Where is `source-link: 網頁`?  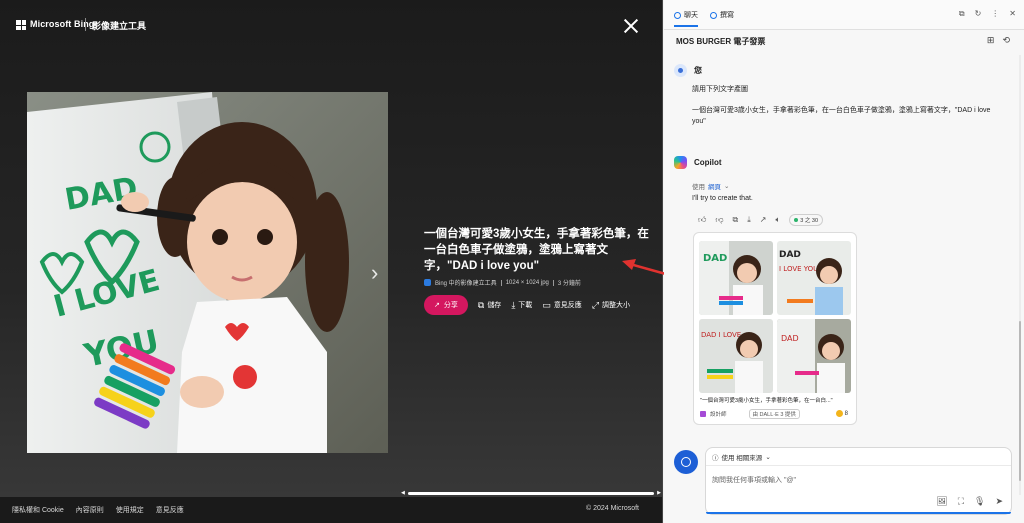
source-link: 網頁 is located at coordinates (714, 186).